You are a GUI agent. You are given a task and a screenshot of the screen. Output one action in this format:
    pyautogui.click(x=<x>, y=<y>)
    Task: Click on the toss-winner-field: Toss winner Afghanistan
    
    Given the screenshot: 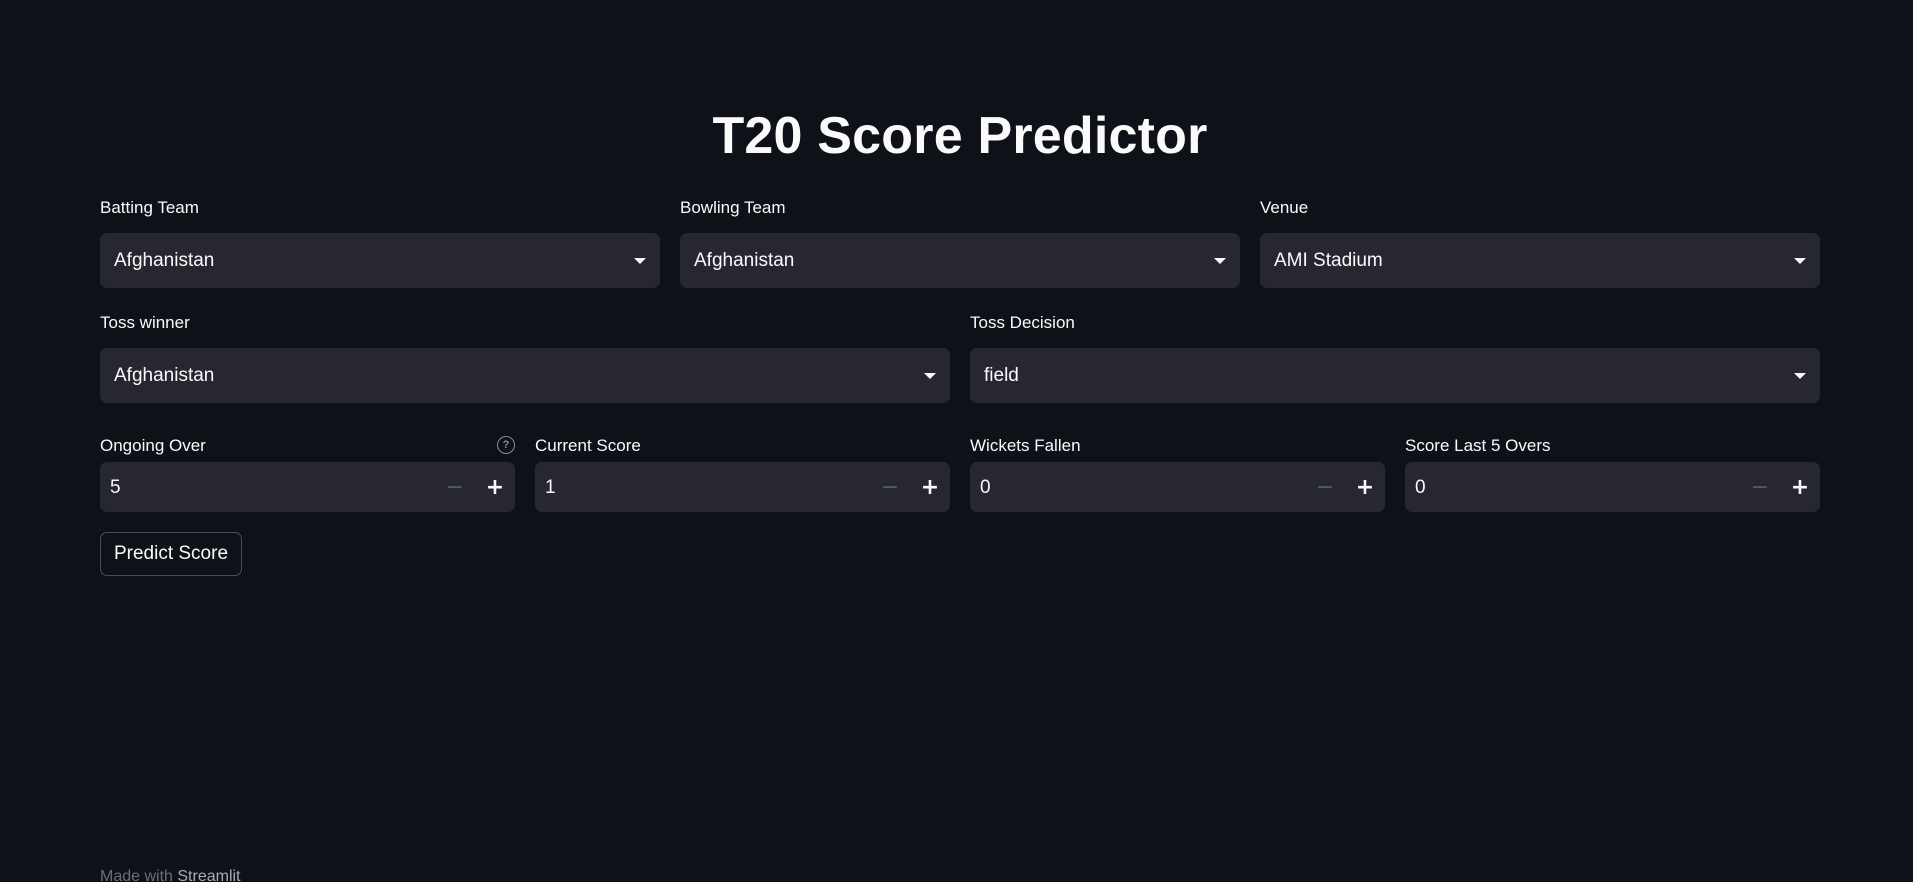 What is the action you would take?
    pyautogui.click(x=525, y=358)
    